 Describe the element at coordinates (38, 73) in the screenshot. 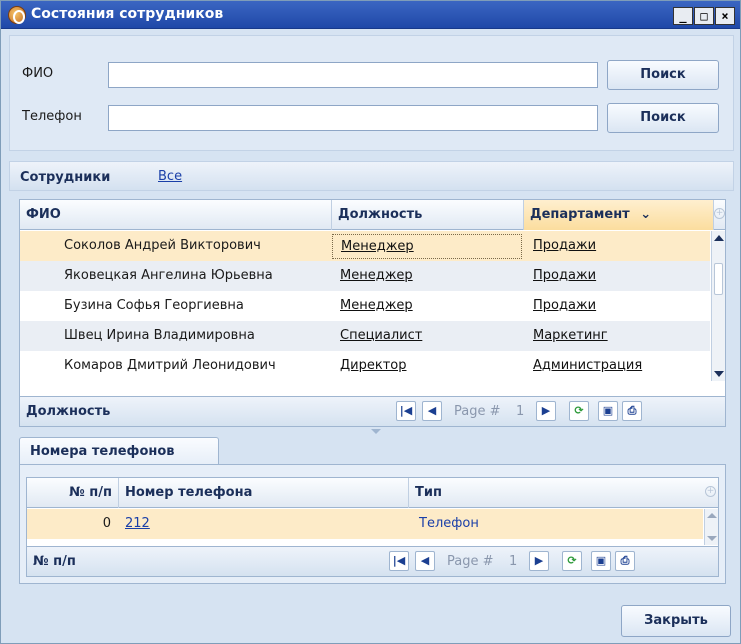

I see `fio-label: ФИО` at that location.